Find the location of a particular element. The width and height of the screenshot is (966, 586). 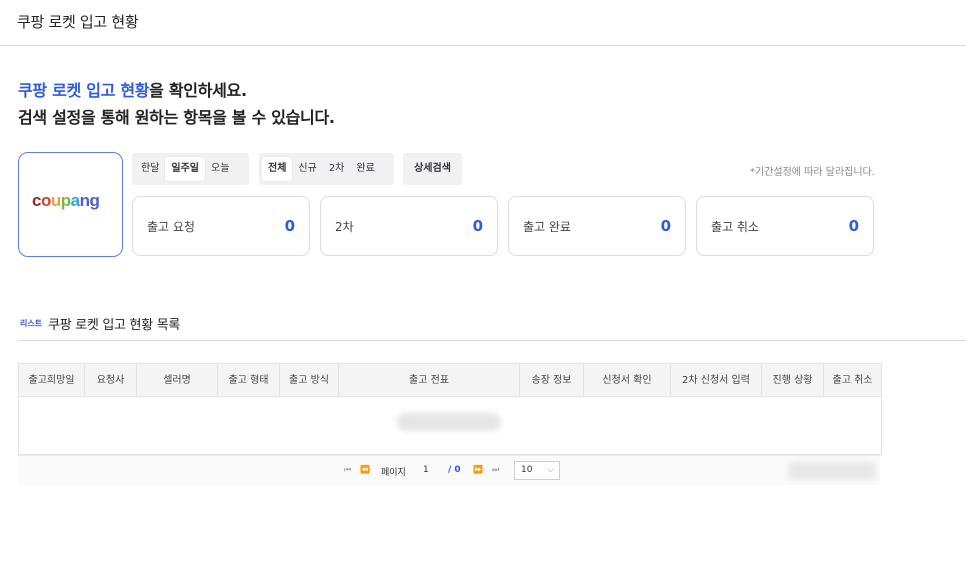

stat-card-request: 출고 요청 0 is located at coordinates (221, 226).